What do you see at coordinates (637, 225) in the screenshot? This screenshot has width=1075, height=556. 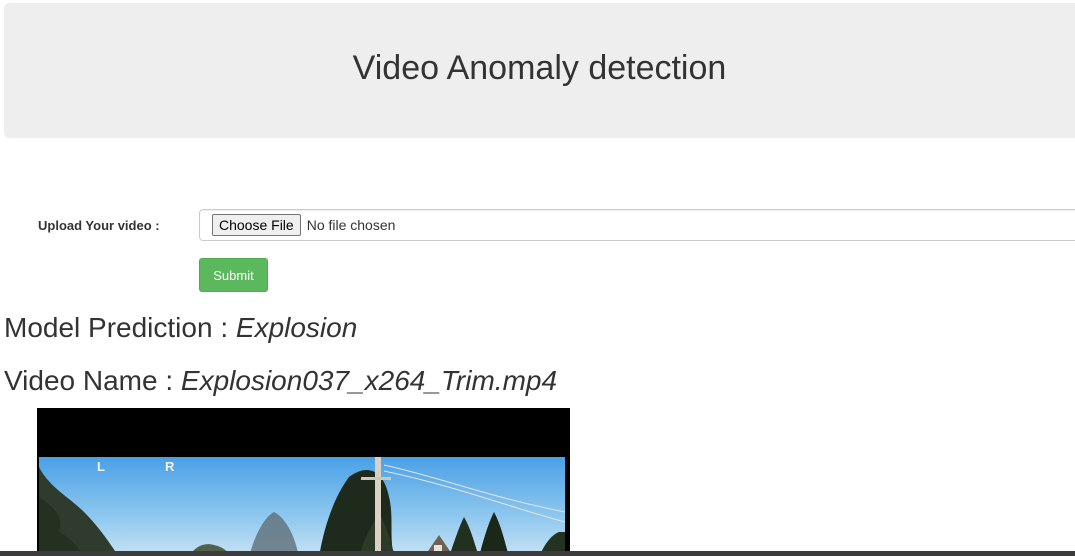 I see `video-file-input: Choose File No file chosen` at bounding box center [637, 225].